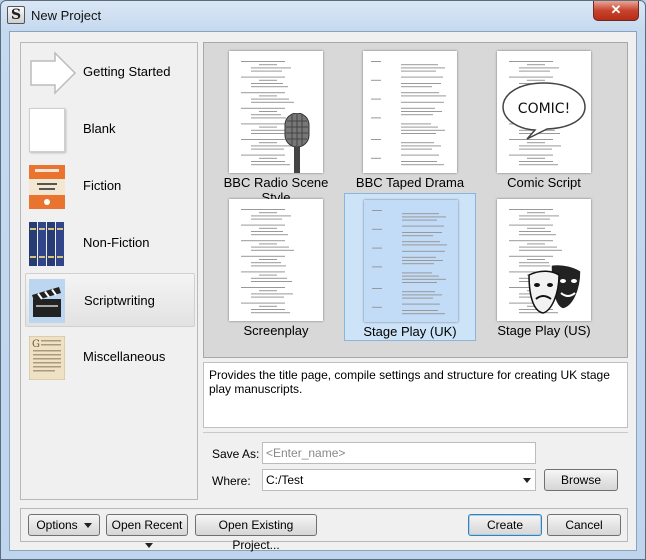 This screenshot has height=560, width=646. I want to click on template-stage-play-us: Stage Play (US), so click(544, 267).